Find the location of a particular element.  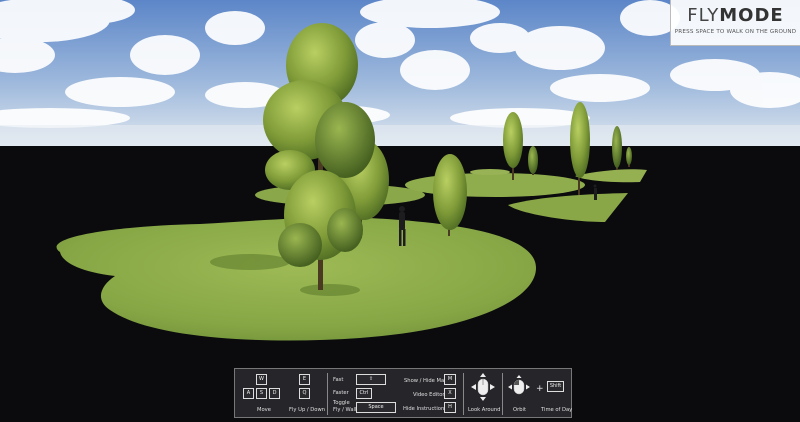

fast-label: Fast is located at coordinates (338, 380).